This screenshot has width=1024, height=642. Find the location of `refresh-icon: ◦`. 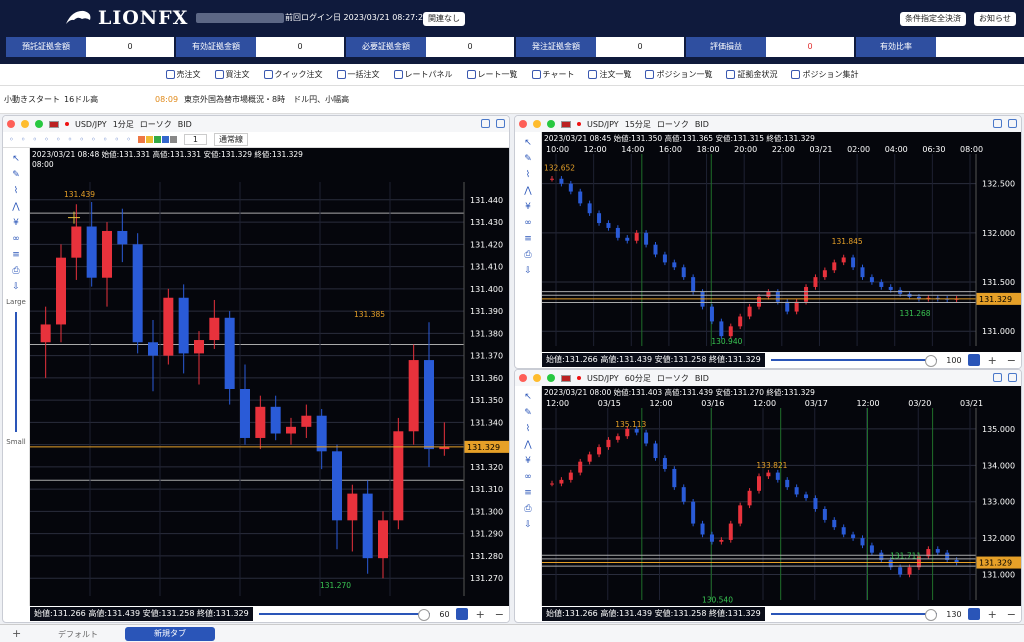

refresh-icon: ◦ is located at coordinates (11, 139).